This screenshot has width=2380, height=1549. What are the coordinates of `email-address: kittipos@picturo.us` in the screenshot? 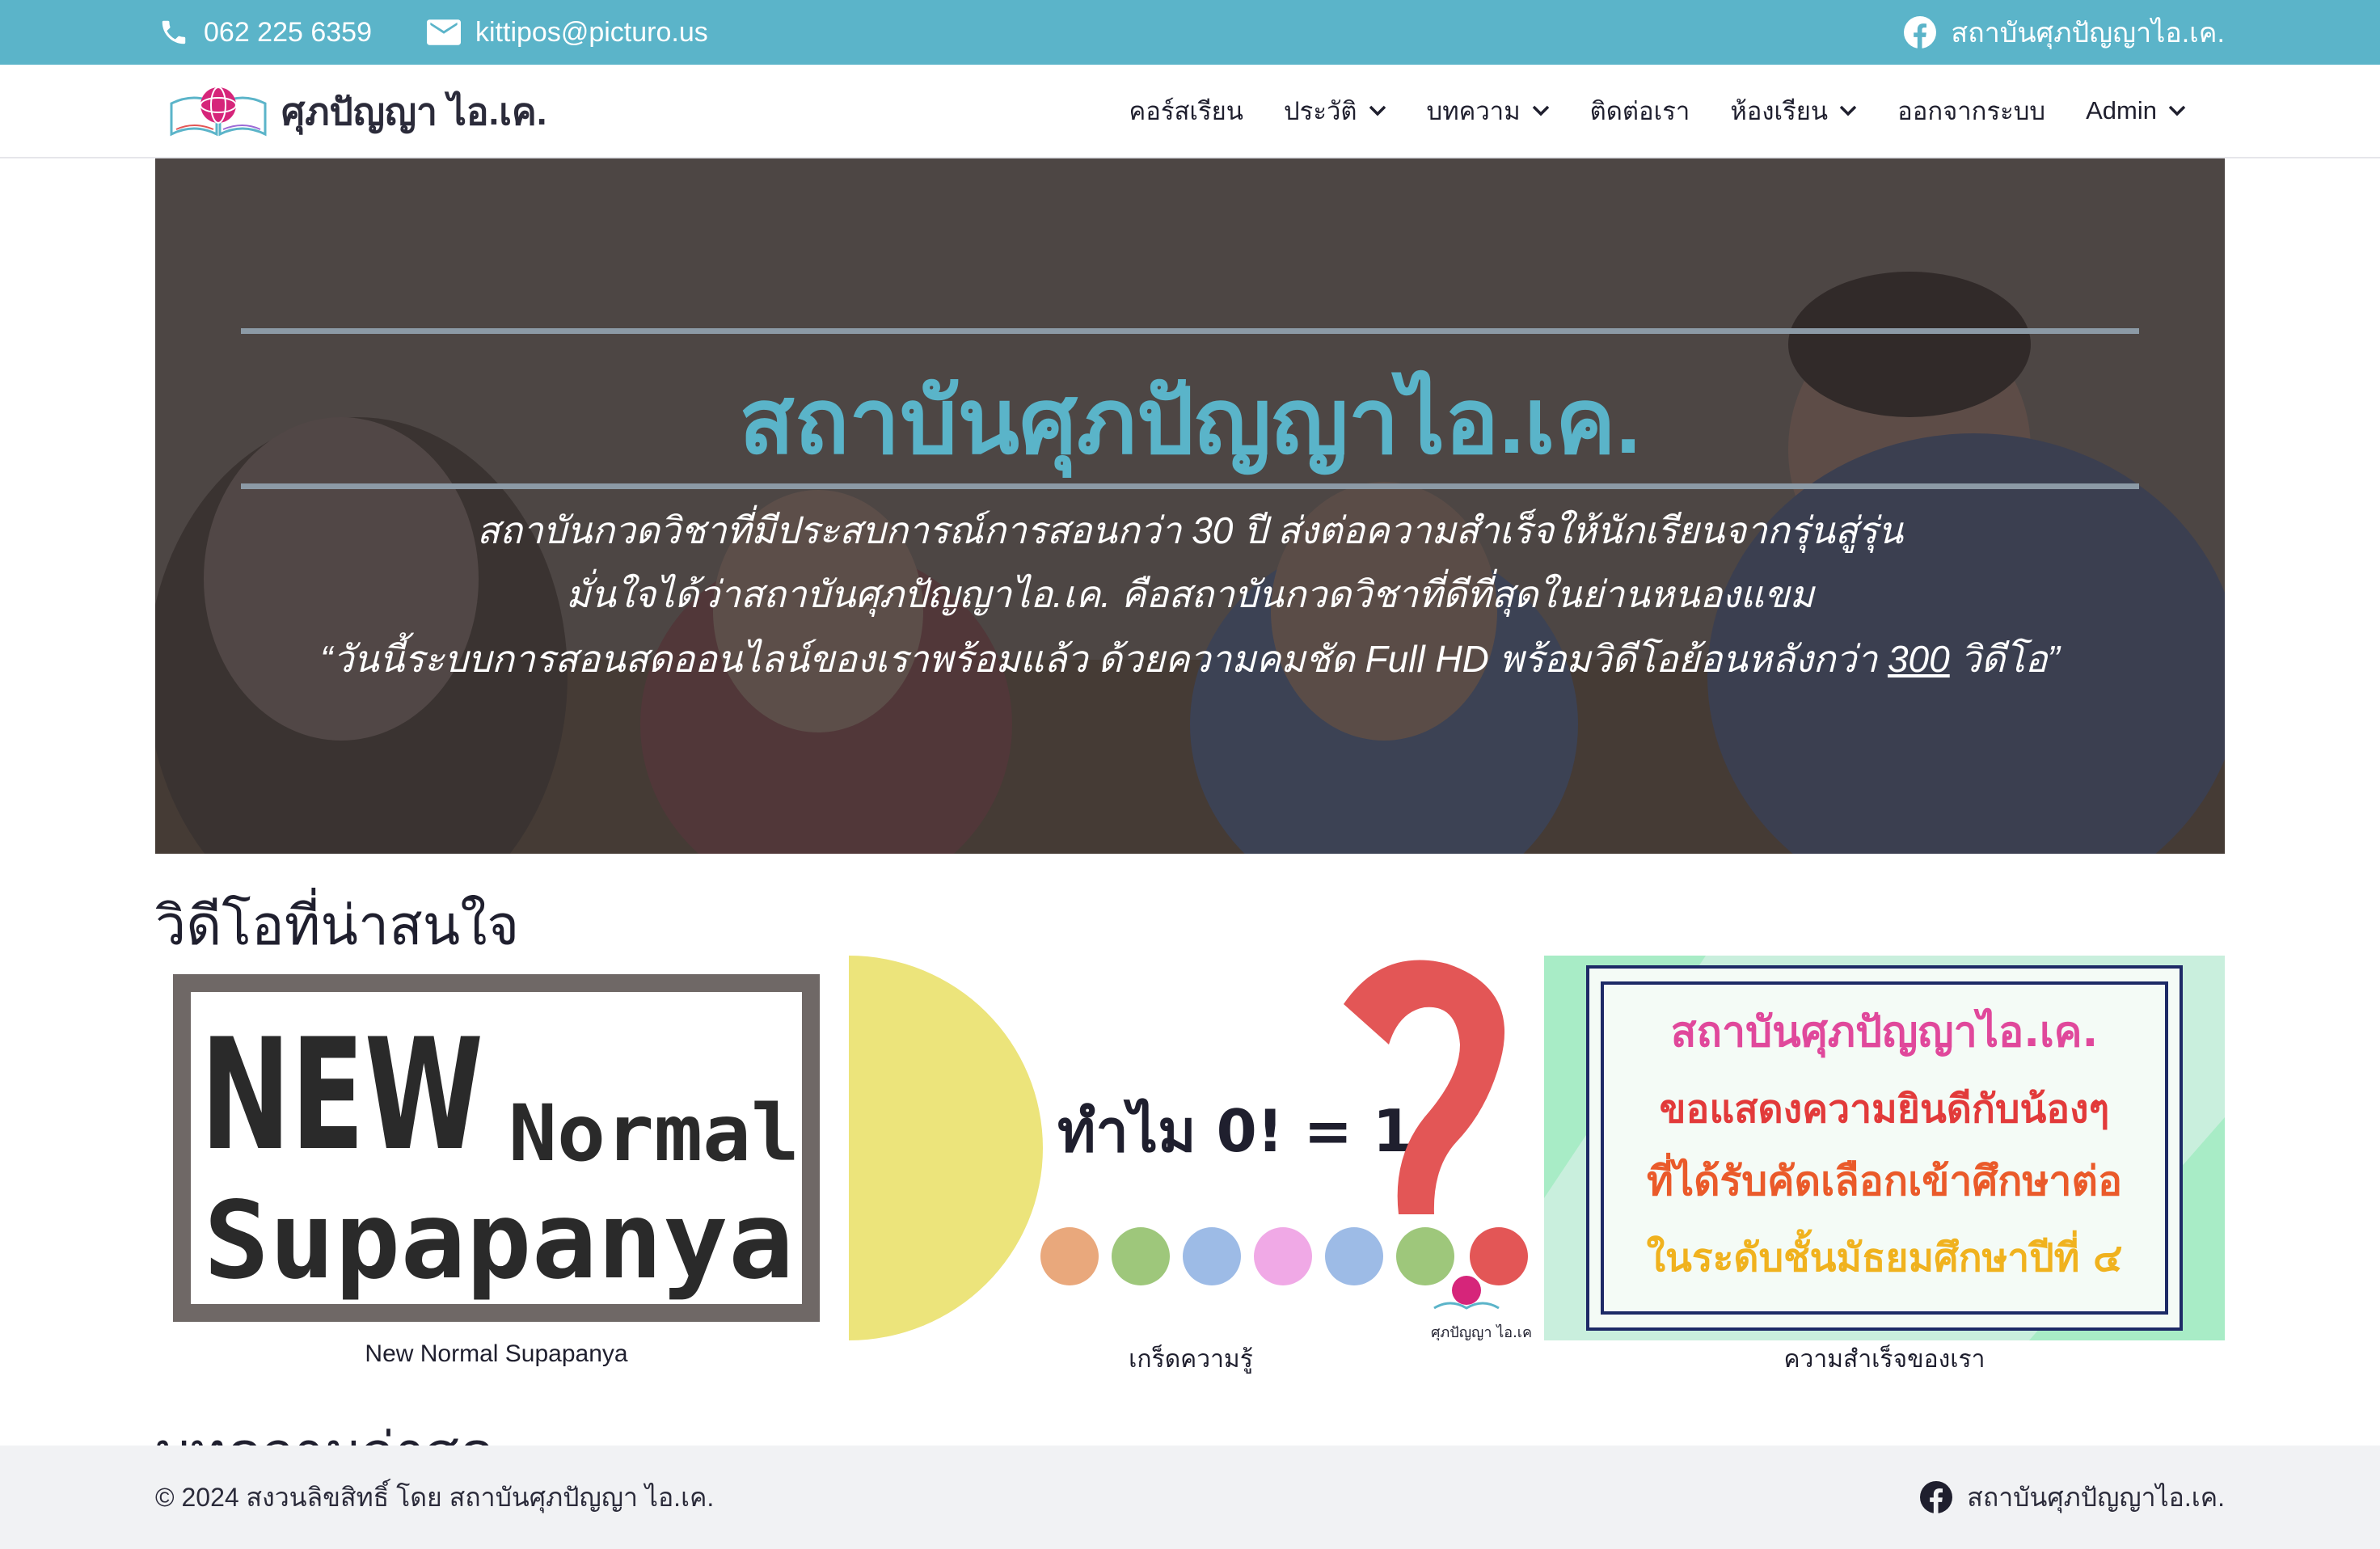 It's located at (592, 32).